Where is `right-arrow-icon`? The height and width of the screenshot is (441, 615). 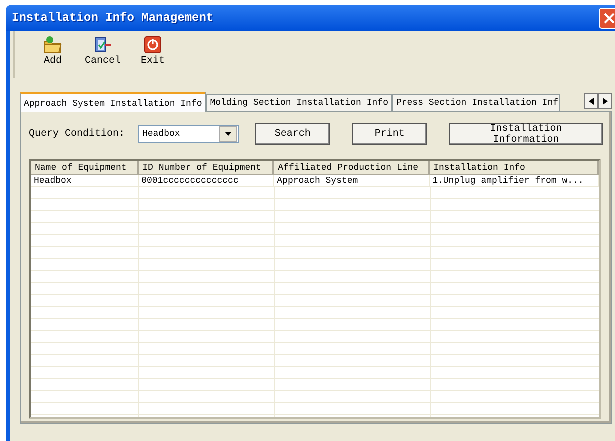 right-arrow-icon is located at coordinates (605, 101).